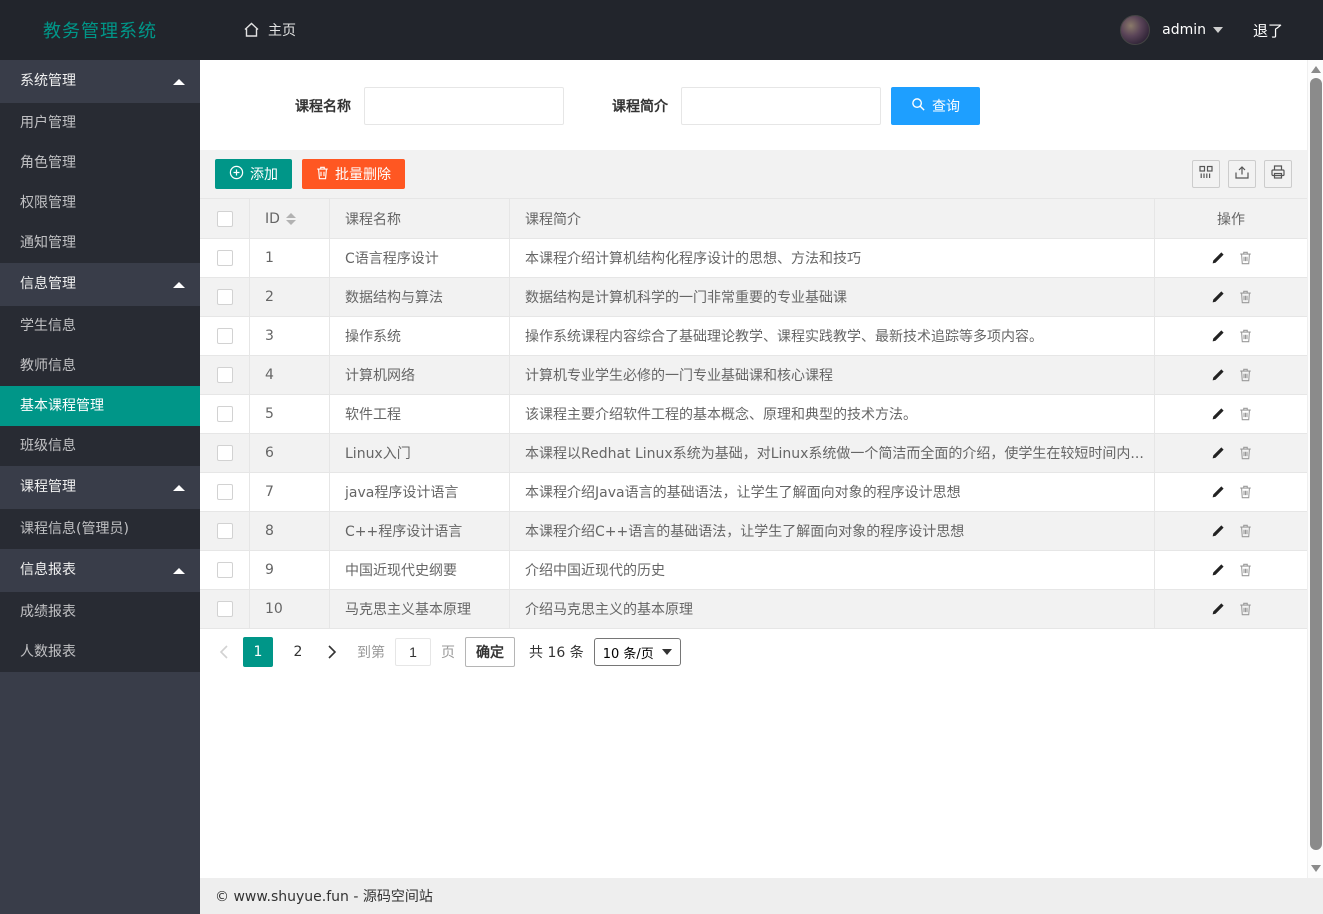 The image size is (1323, 914). What do you see at coordinates (100, 326) in the screenshot?
I see `sidebar-item-student-info: 学生信息` at bounding box center [100, 326].